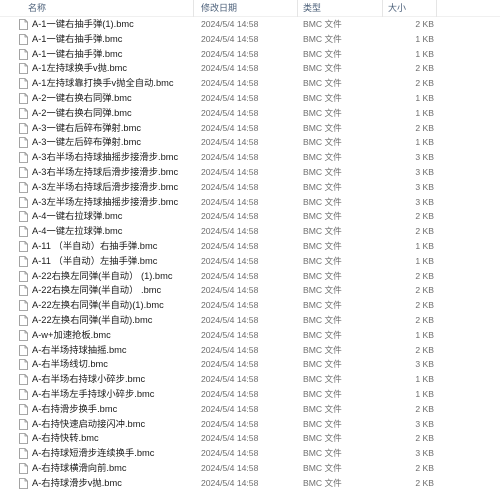  What do you see at coordinates (250, 424) in the screenshot?
I see `file-row: A-右持快速启动接闪冲.bmc 2024/5/4 14:58 BMC 文件 3 KB` at bounding box center [250, 424].